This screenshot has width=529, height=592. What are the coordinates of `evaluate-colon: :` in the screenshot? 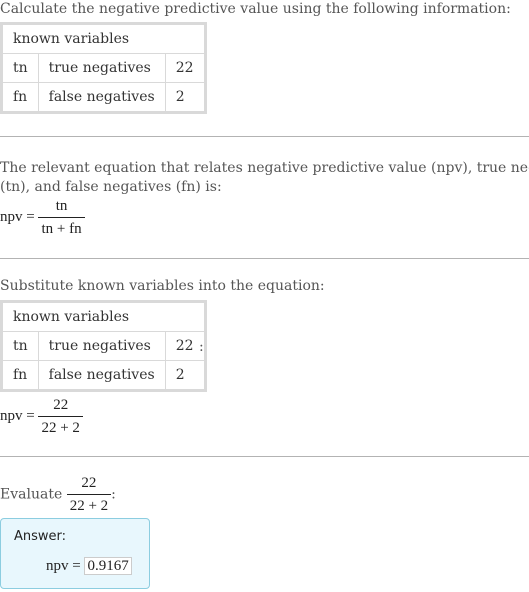 It's located at (113, 494).